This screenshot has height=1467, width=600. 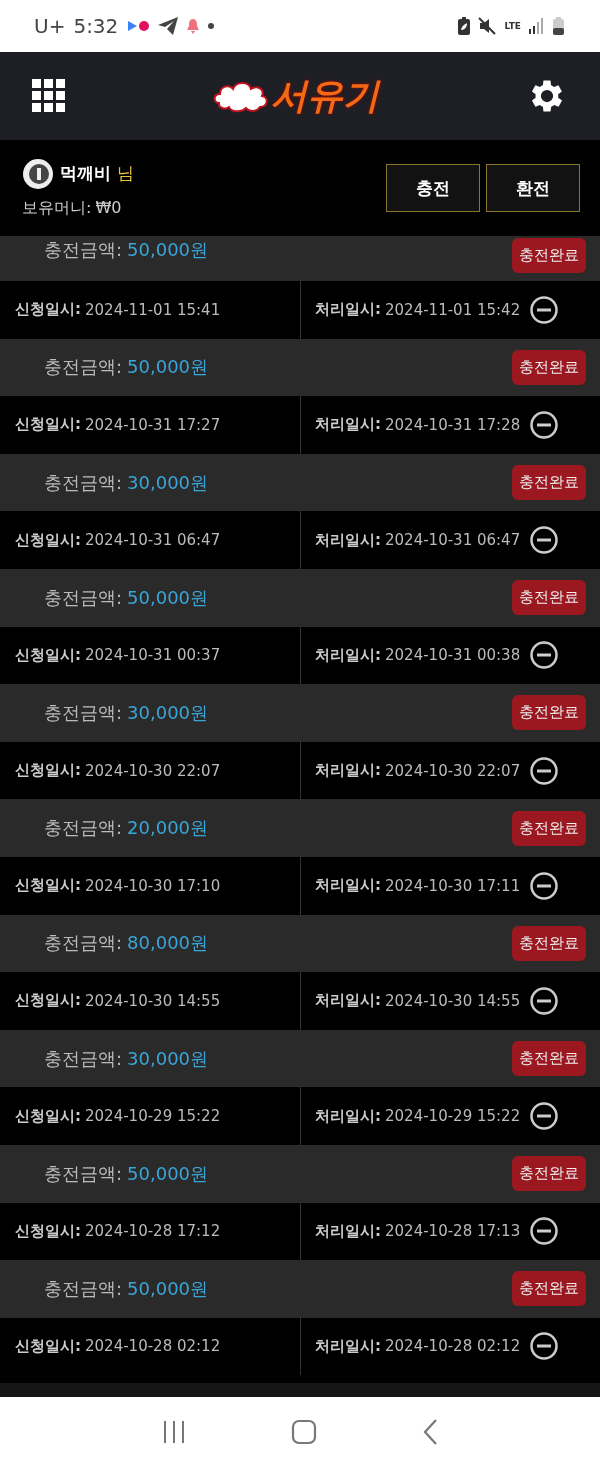 I want to click on dot-icon, so click(x=211, y=26).